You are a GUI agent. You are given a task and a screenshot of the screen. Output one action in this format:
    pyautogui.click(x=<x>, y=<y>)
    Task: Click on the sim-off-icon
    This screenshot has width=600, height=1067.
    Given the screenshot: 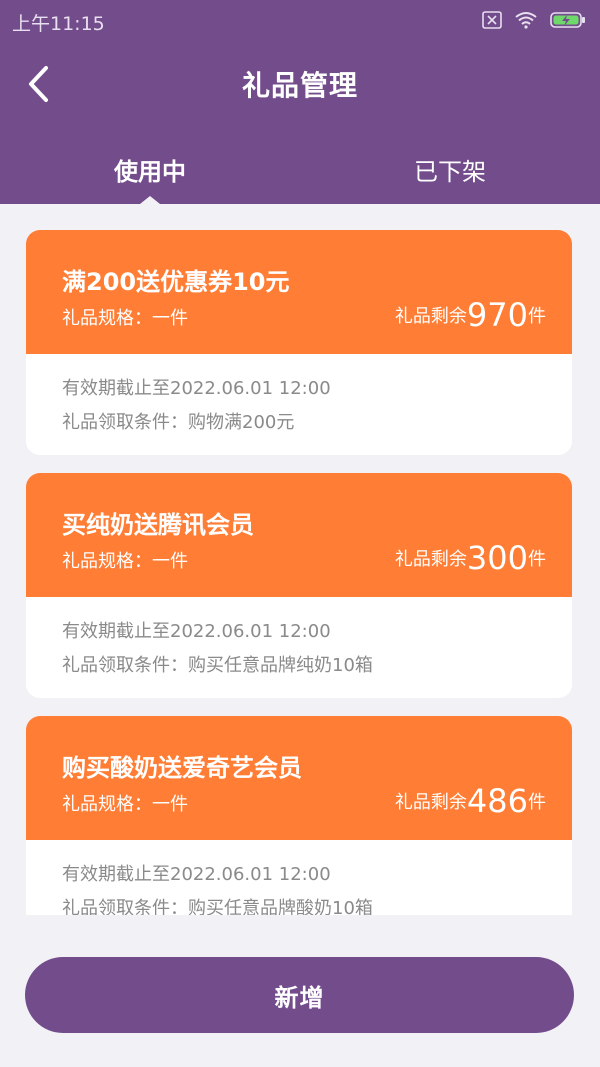 What is the action you would take?
    pyautogui.click(x=492, y=20)
    